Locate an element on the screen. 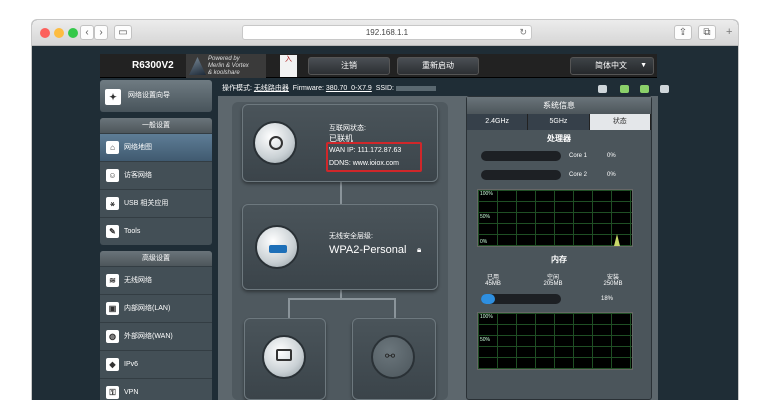 Image resolution: width=769 pixels, height=400 pixels. forward-icon: › is located at coordinates (101, 32).